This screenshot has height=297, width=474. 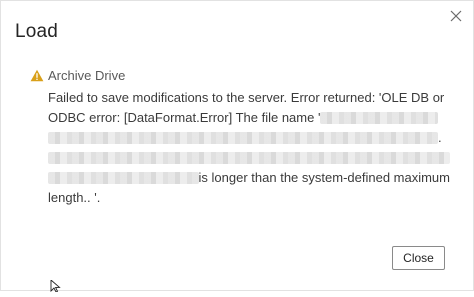 What do you see at coordinates (249, 198) in the screenshot?
I see `message-line: length.. '.` at bounding box center [249, 198].